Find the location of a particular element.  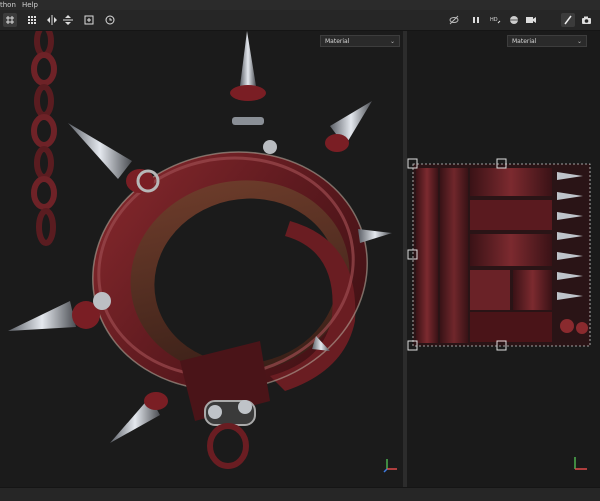

clock-icon is located at coordinates (110, 20).